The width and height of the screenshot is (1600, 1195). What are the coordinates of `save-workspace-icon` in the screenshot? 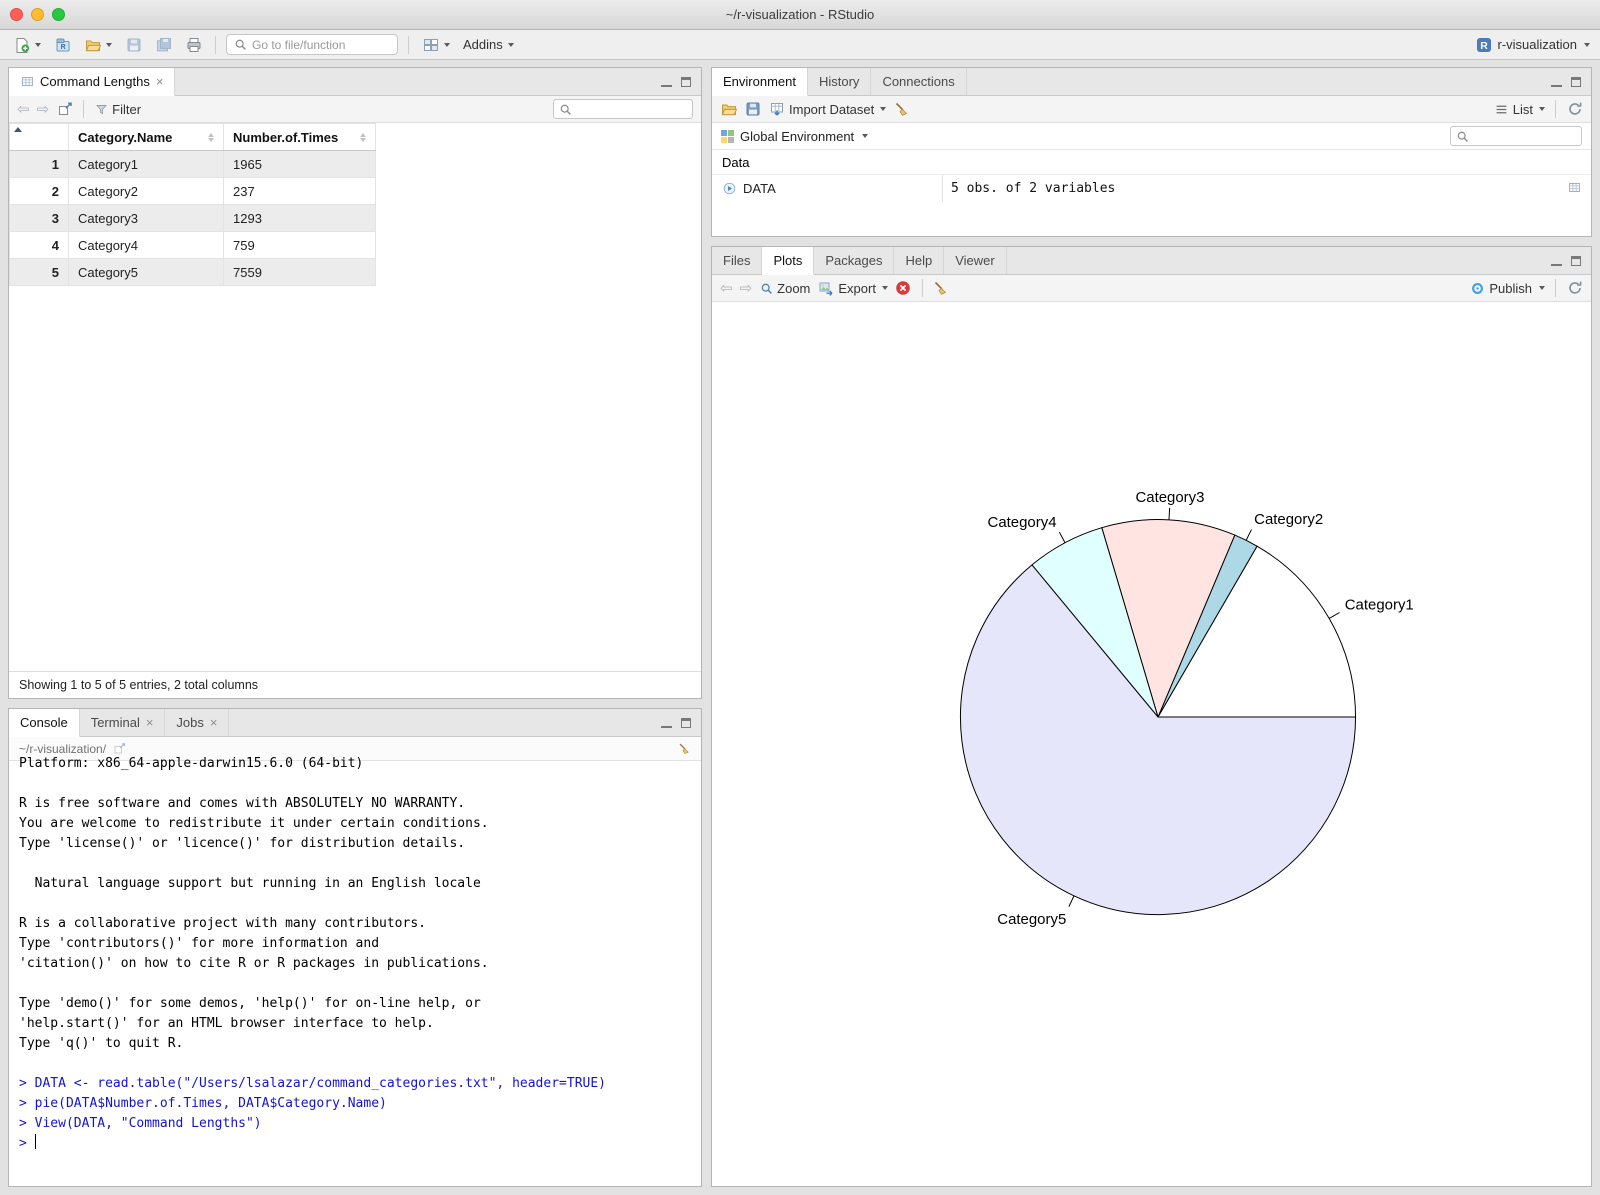 It's located at (752, 109).